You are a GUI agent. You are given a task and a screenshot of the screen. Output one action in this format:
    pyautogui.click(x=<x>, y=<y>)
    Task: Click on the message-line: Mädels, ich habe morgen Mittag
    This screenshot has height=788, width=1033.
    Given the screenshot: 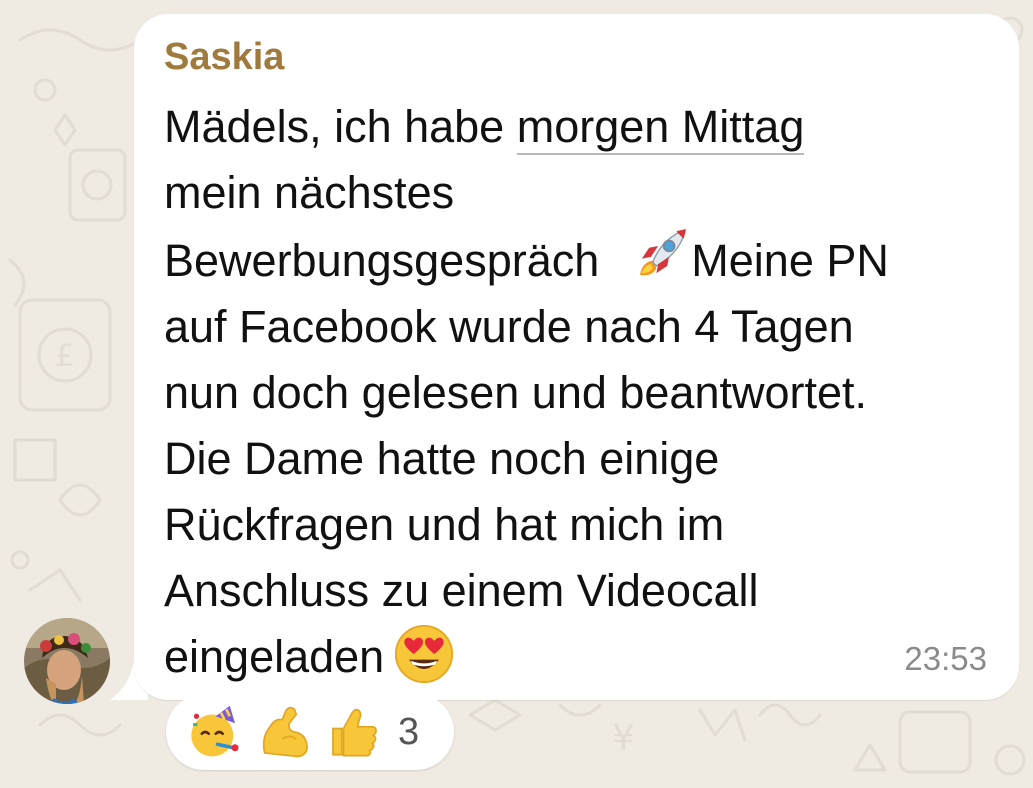 What is the action you would take?
    pyautogui.click(x=579, y=127)
    